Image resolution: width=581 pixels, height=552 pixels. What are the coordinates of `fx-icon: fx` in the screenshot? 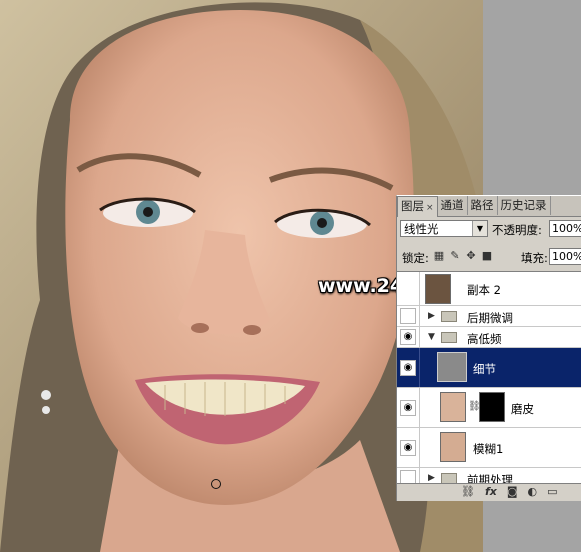 It's located at (491, 491).